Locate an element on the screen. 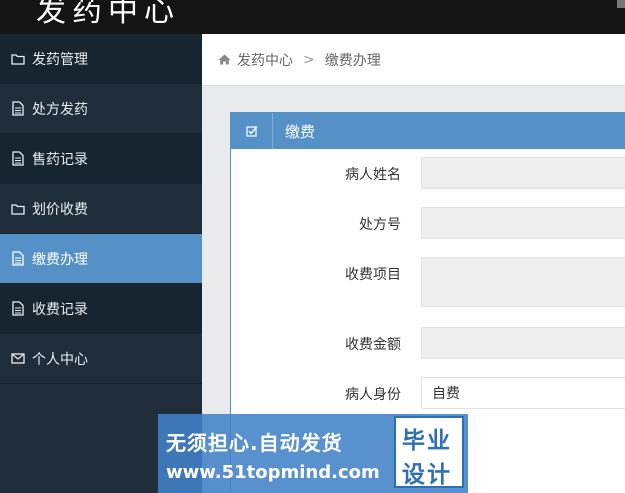 The height and width of the screenshot is (493, 625). sidebar-item-dispense-management: 发药管理 is located at coordinates (101, 59).